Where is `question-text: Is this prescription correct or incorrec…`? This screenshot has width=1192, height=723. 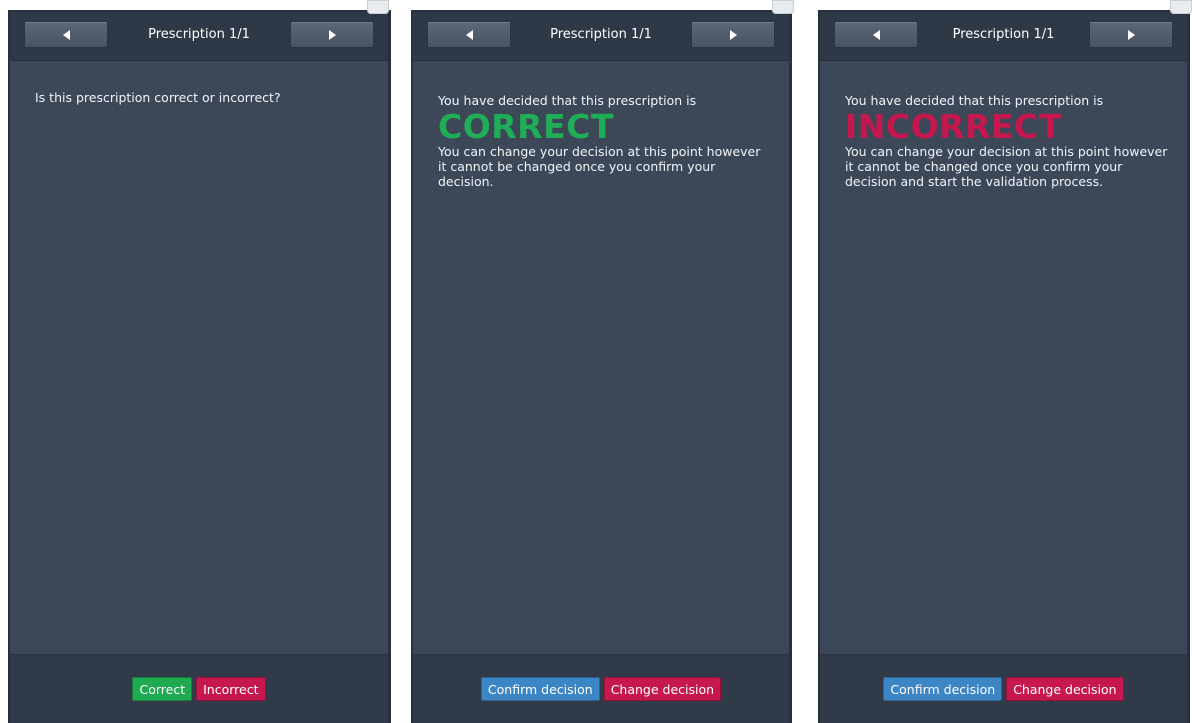
question-text: Is this prescription correct or incorrec… is located at coordinates (158, 97).